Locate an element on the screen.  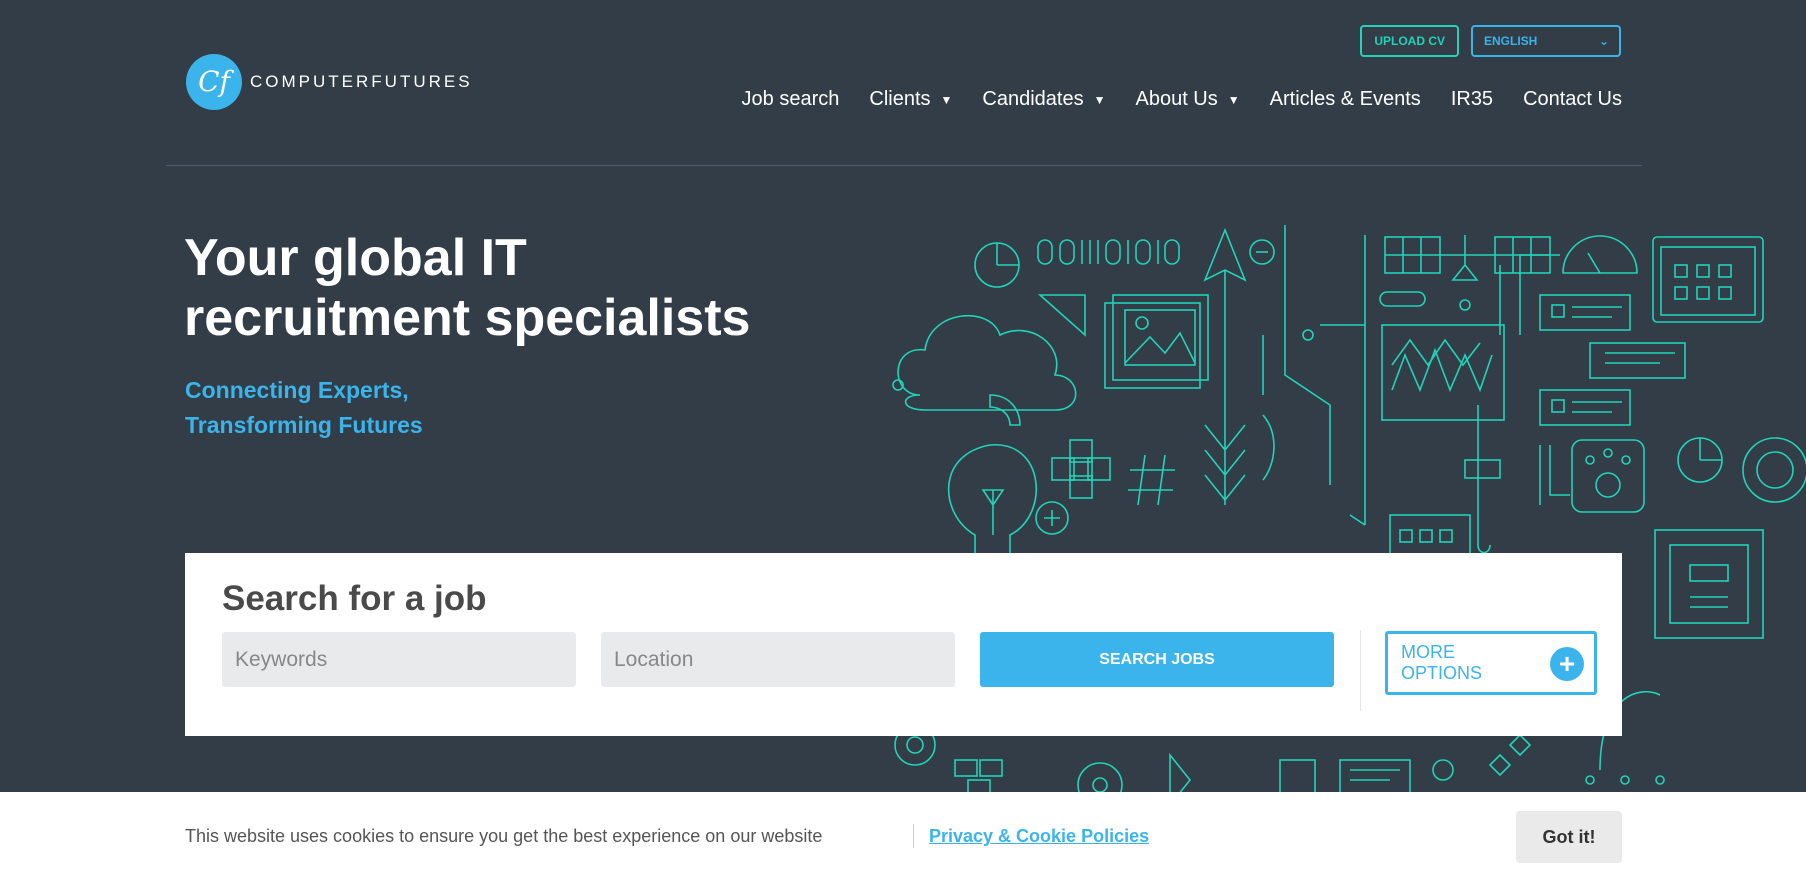
nav-clients: Clients ▼ is located at coordinates (910, 99).